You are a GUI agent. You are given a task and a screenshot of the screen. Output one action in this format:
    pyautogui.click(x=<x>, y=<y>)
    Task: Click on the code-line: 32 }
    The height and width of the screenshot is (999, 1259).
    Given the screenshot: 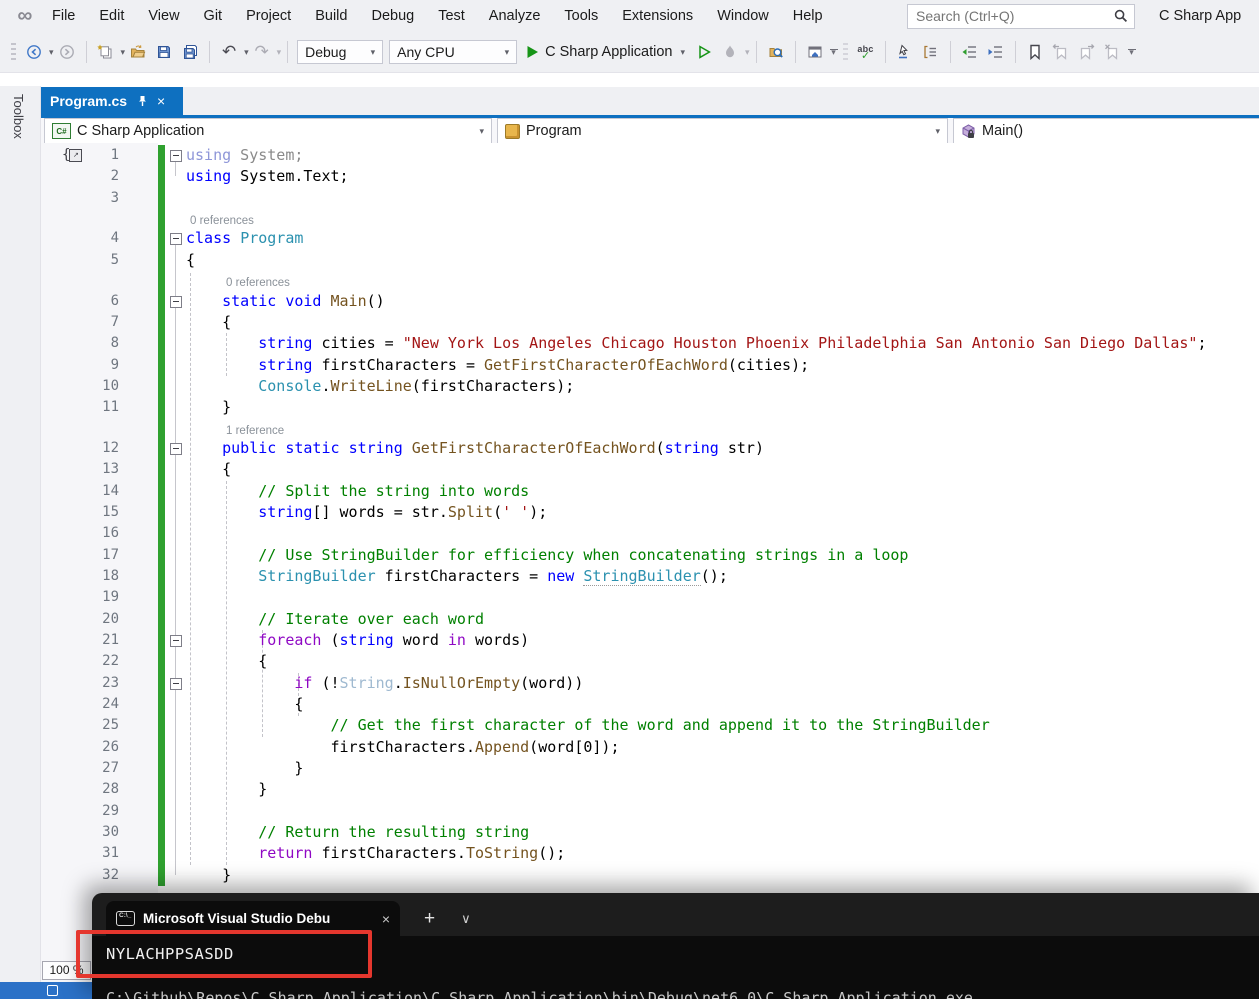 What is the action you would take?
    pyautogui.click(x=649, y=875)
    